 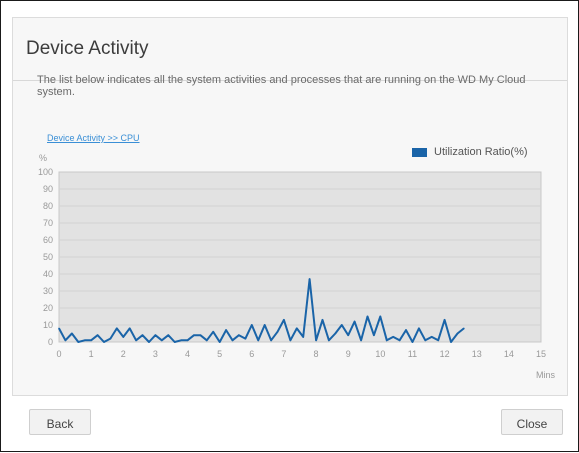 I want to click on back-button: Back, so click(x=60, y=422).